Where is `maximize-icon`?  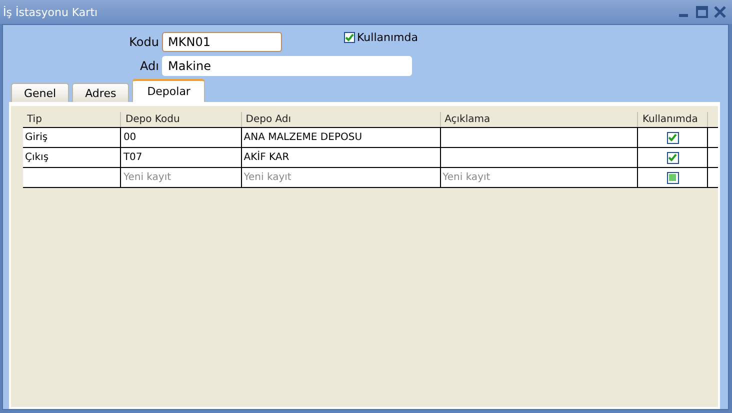
maximize-icon is located at coordinates (702, 12).